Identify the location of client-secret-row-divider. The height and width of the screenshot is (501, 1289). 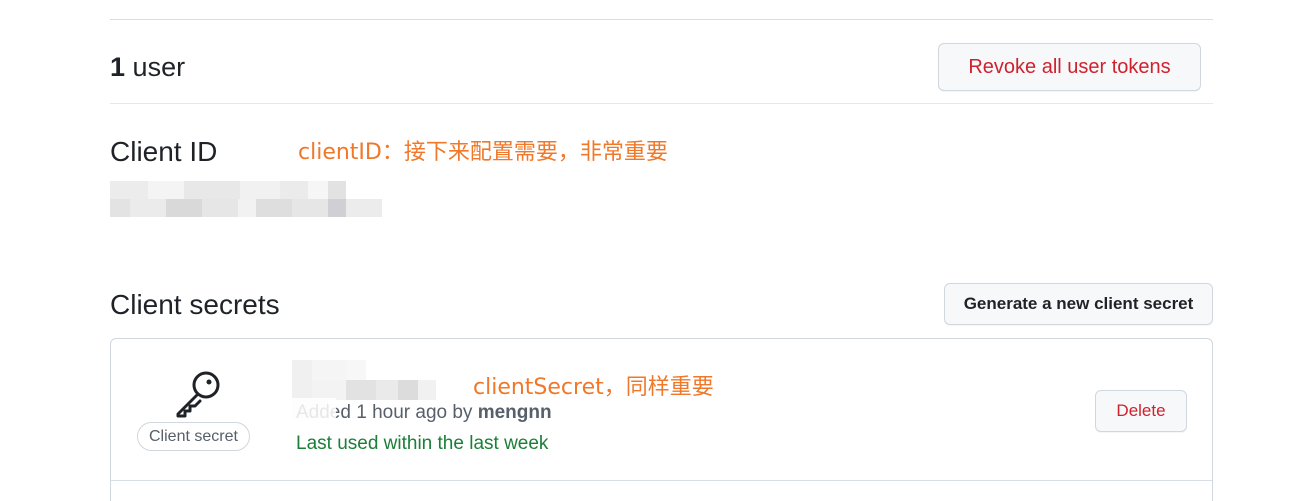
(661, 480).